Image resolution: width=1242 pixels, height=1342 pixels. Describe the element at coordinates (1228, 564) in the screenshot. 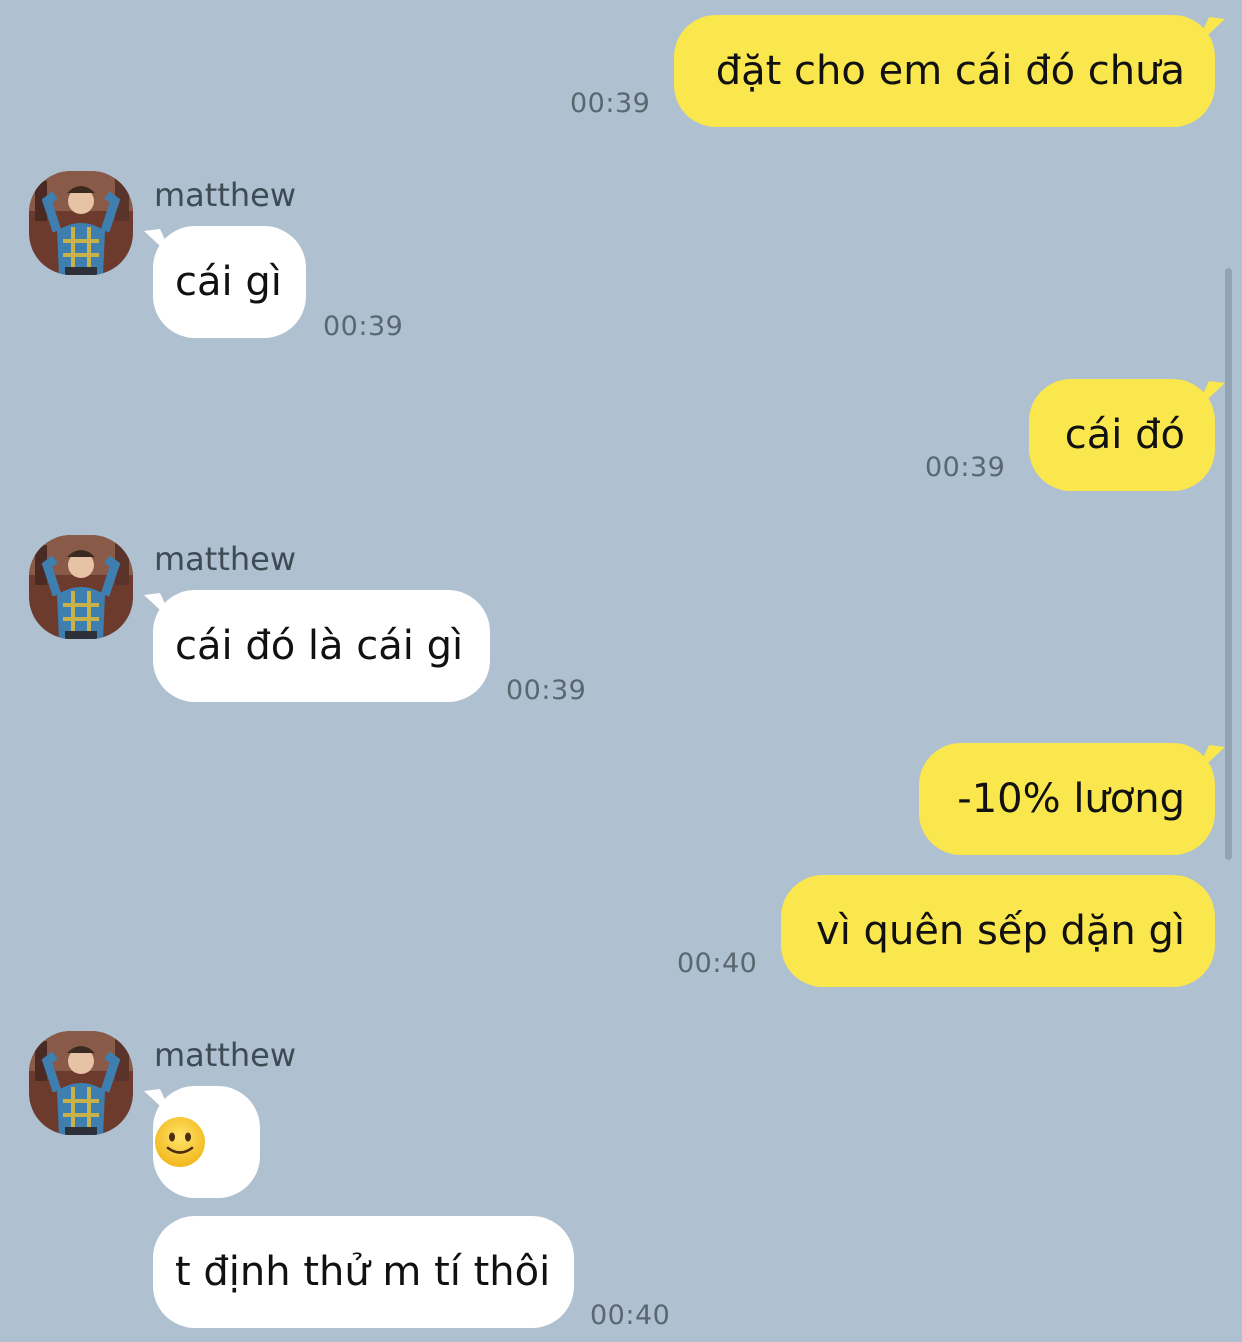

I see `chat-scrollbar` at that location.